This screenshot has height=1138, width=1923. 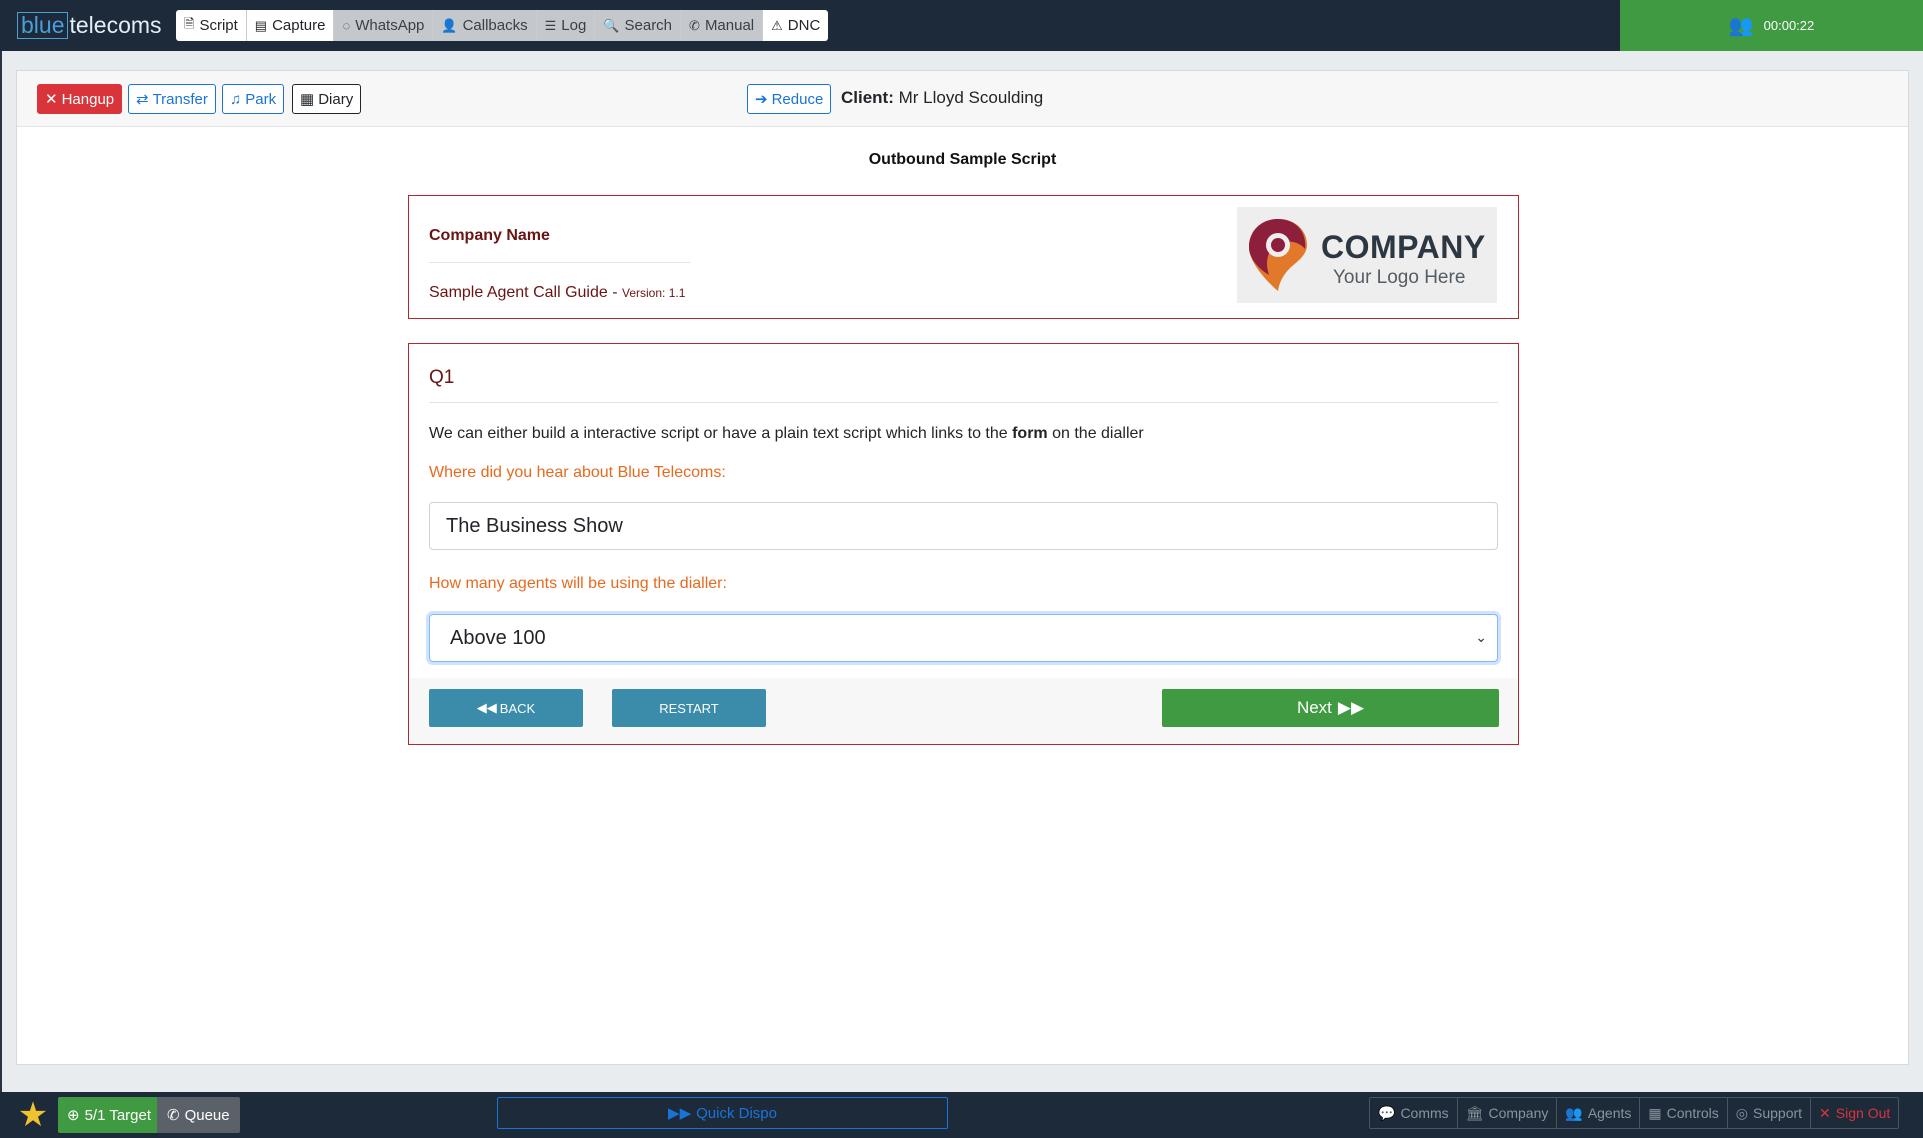 What do you see at coordinates (43, 25) in the screenshot?
I see `brand-part-blue: blue` at bounding box center [43, 25].